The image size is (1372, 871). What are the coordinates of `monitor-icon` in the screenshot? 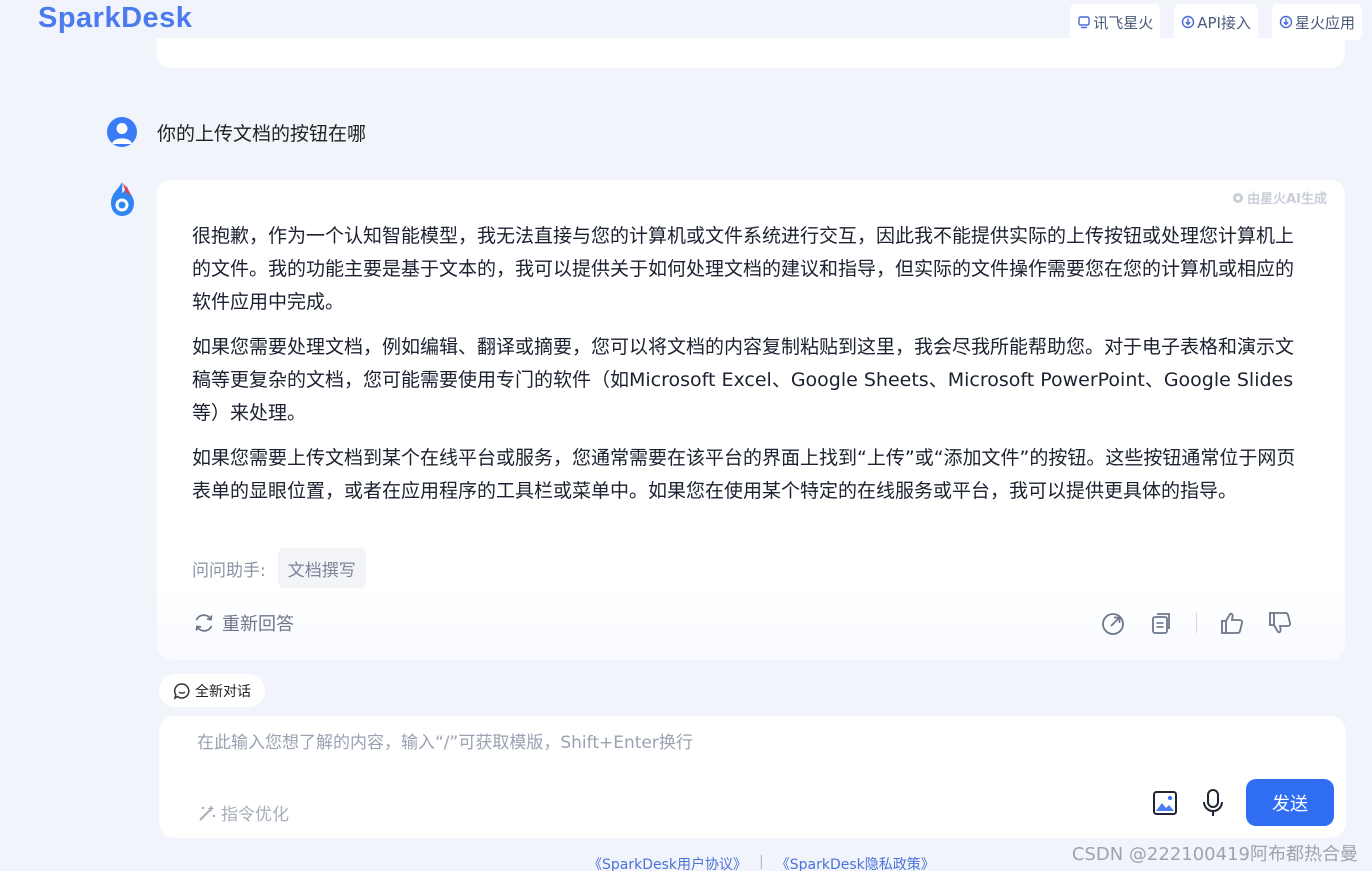 It's located at (1084, 22).